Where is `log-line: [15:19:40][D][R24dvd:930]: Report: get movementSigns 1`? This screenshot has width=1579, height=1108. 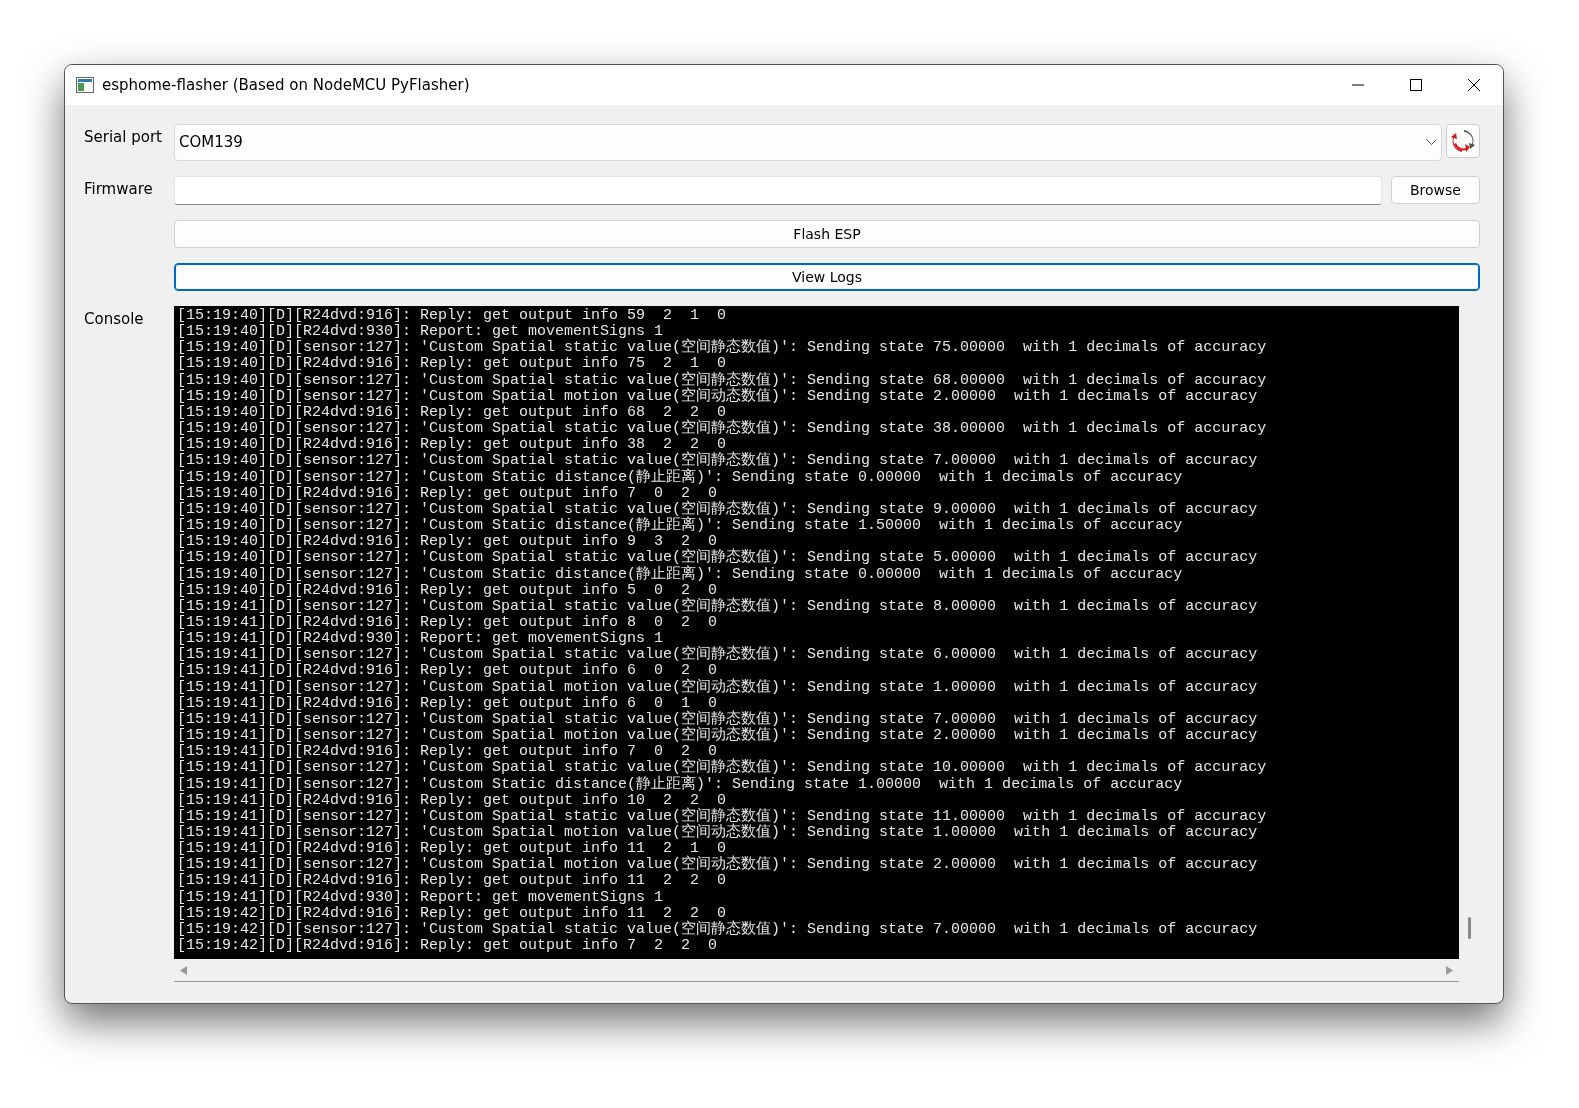 log-line: [15:19:40][D][R24dvd:930]: Report: get movementSigns 1 is located at coordinates (420, 332).